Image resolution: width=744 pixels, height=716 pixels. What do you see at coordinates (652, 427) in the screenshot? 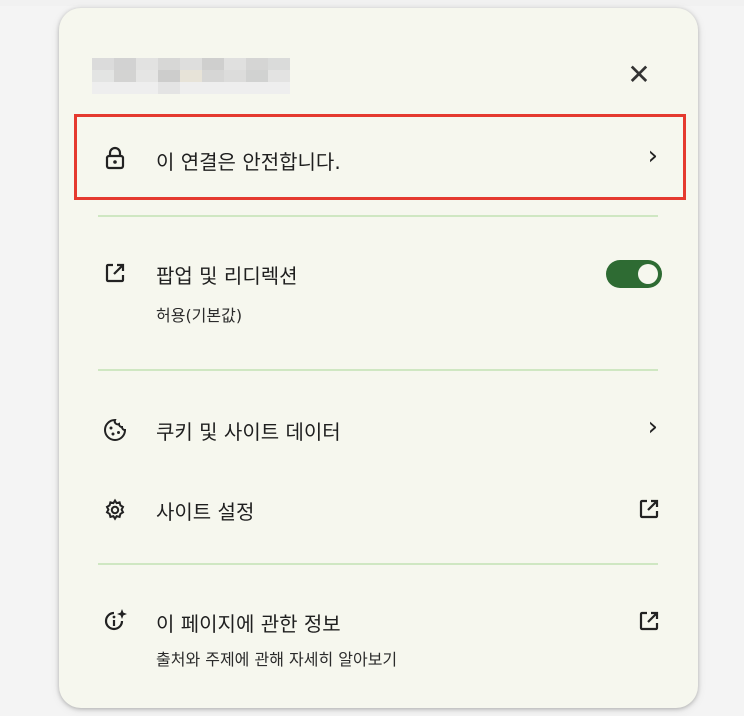
I see `chevron-right-icon: ›` at bounding box center [652, 427].